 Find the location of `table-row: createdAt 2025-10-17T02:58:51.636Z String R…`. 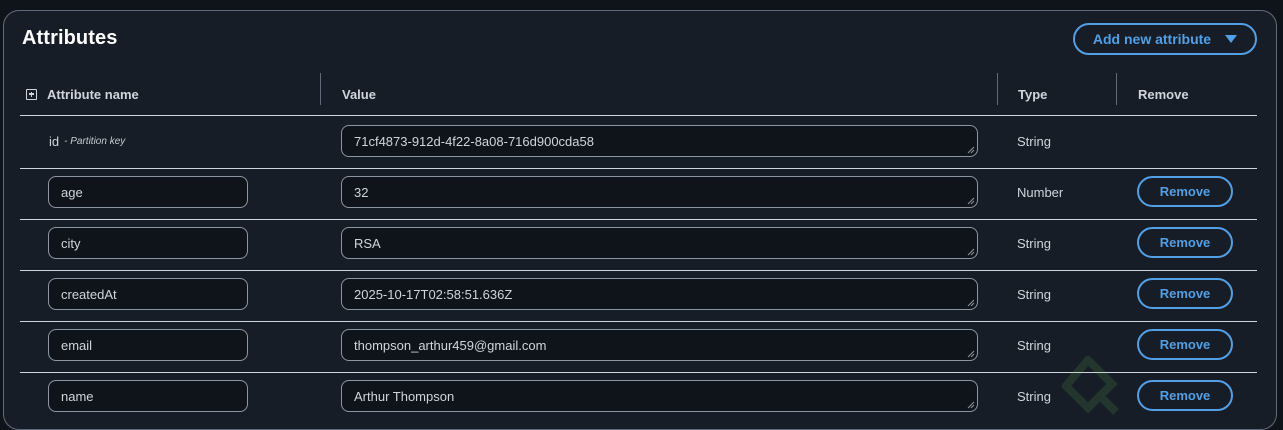

table-row: createdAt 2025-10-17T02:58:51.636Z String R… is located at coordinates (638, 296).